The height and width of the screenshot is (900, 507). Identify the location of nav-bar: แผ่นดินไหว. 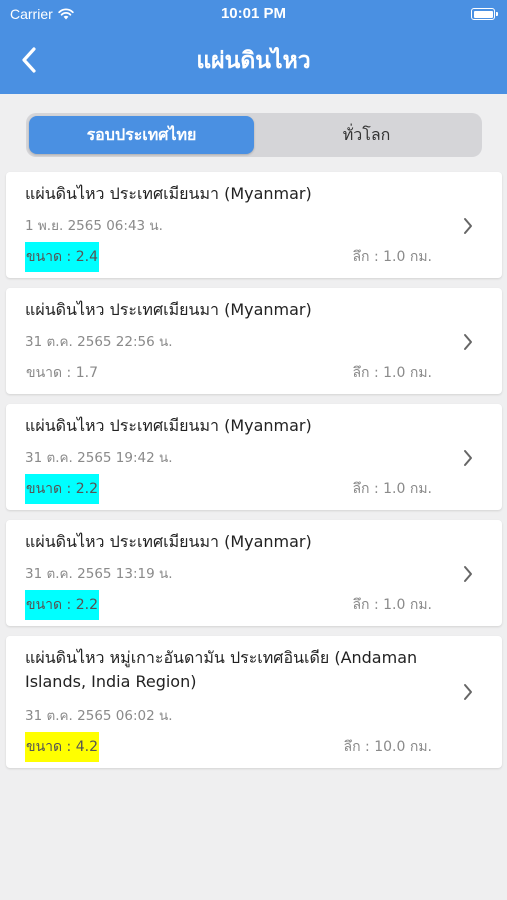
(253, 60).